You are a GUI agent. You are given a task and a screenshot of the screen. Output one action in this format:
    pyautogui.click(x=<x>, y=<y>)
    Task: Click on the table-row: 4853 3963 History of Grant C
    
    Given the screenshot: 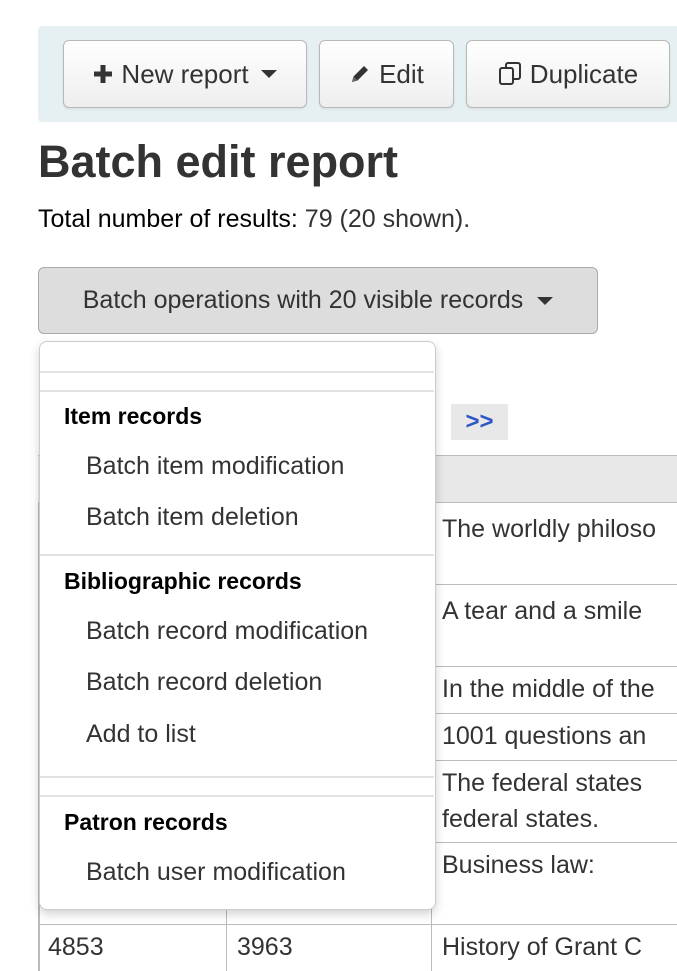 What is the action you would take?
    pyautogui.click(x=357, y=948)
    